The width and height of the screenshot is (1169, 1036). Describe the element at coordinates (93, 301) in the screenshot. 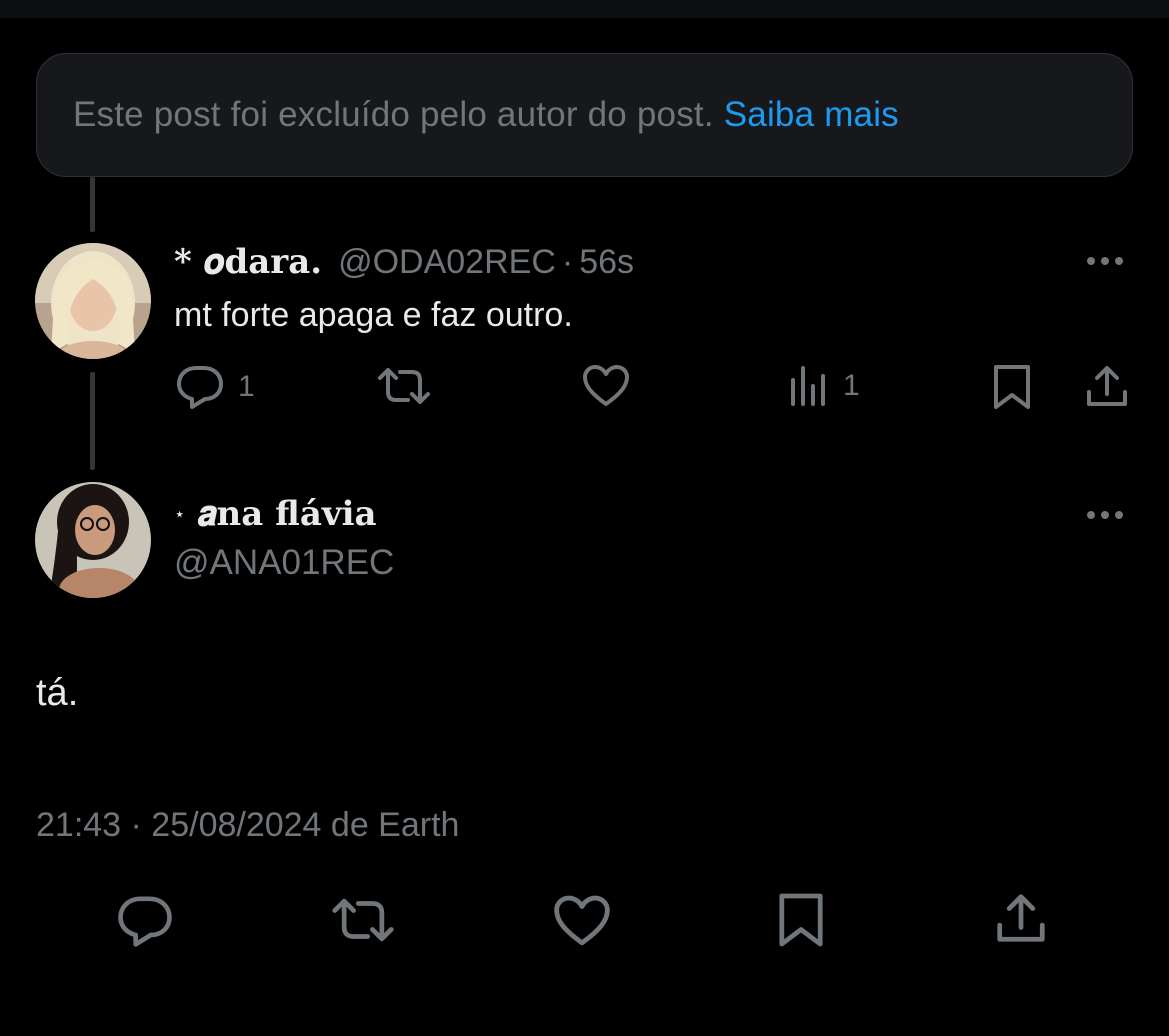

I see `avatar-odara` at that location.